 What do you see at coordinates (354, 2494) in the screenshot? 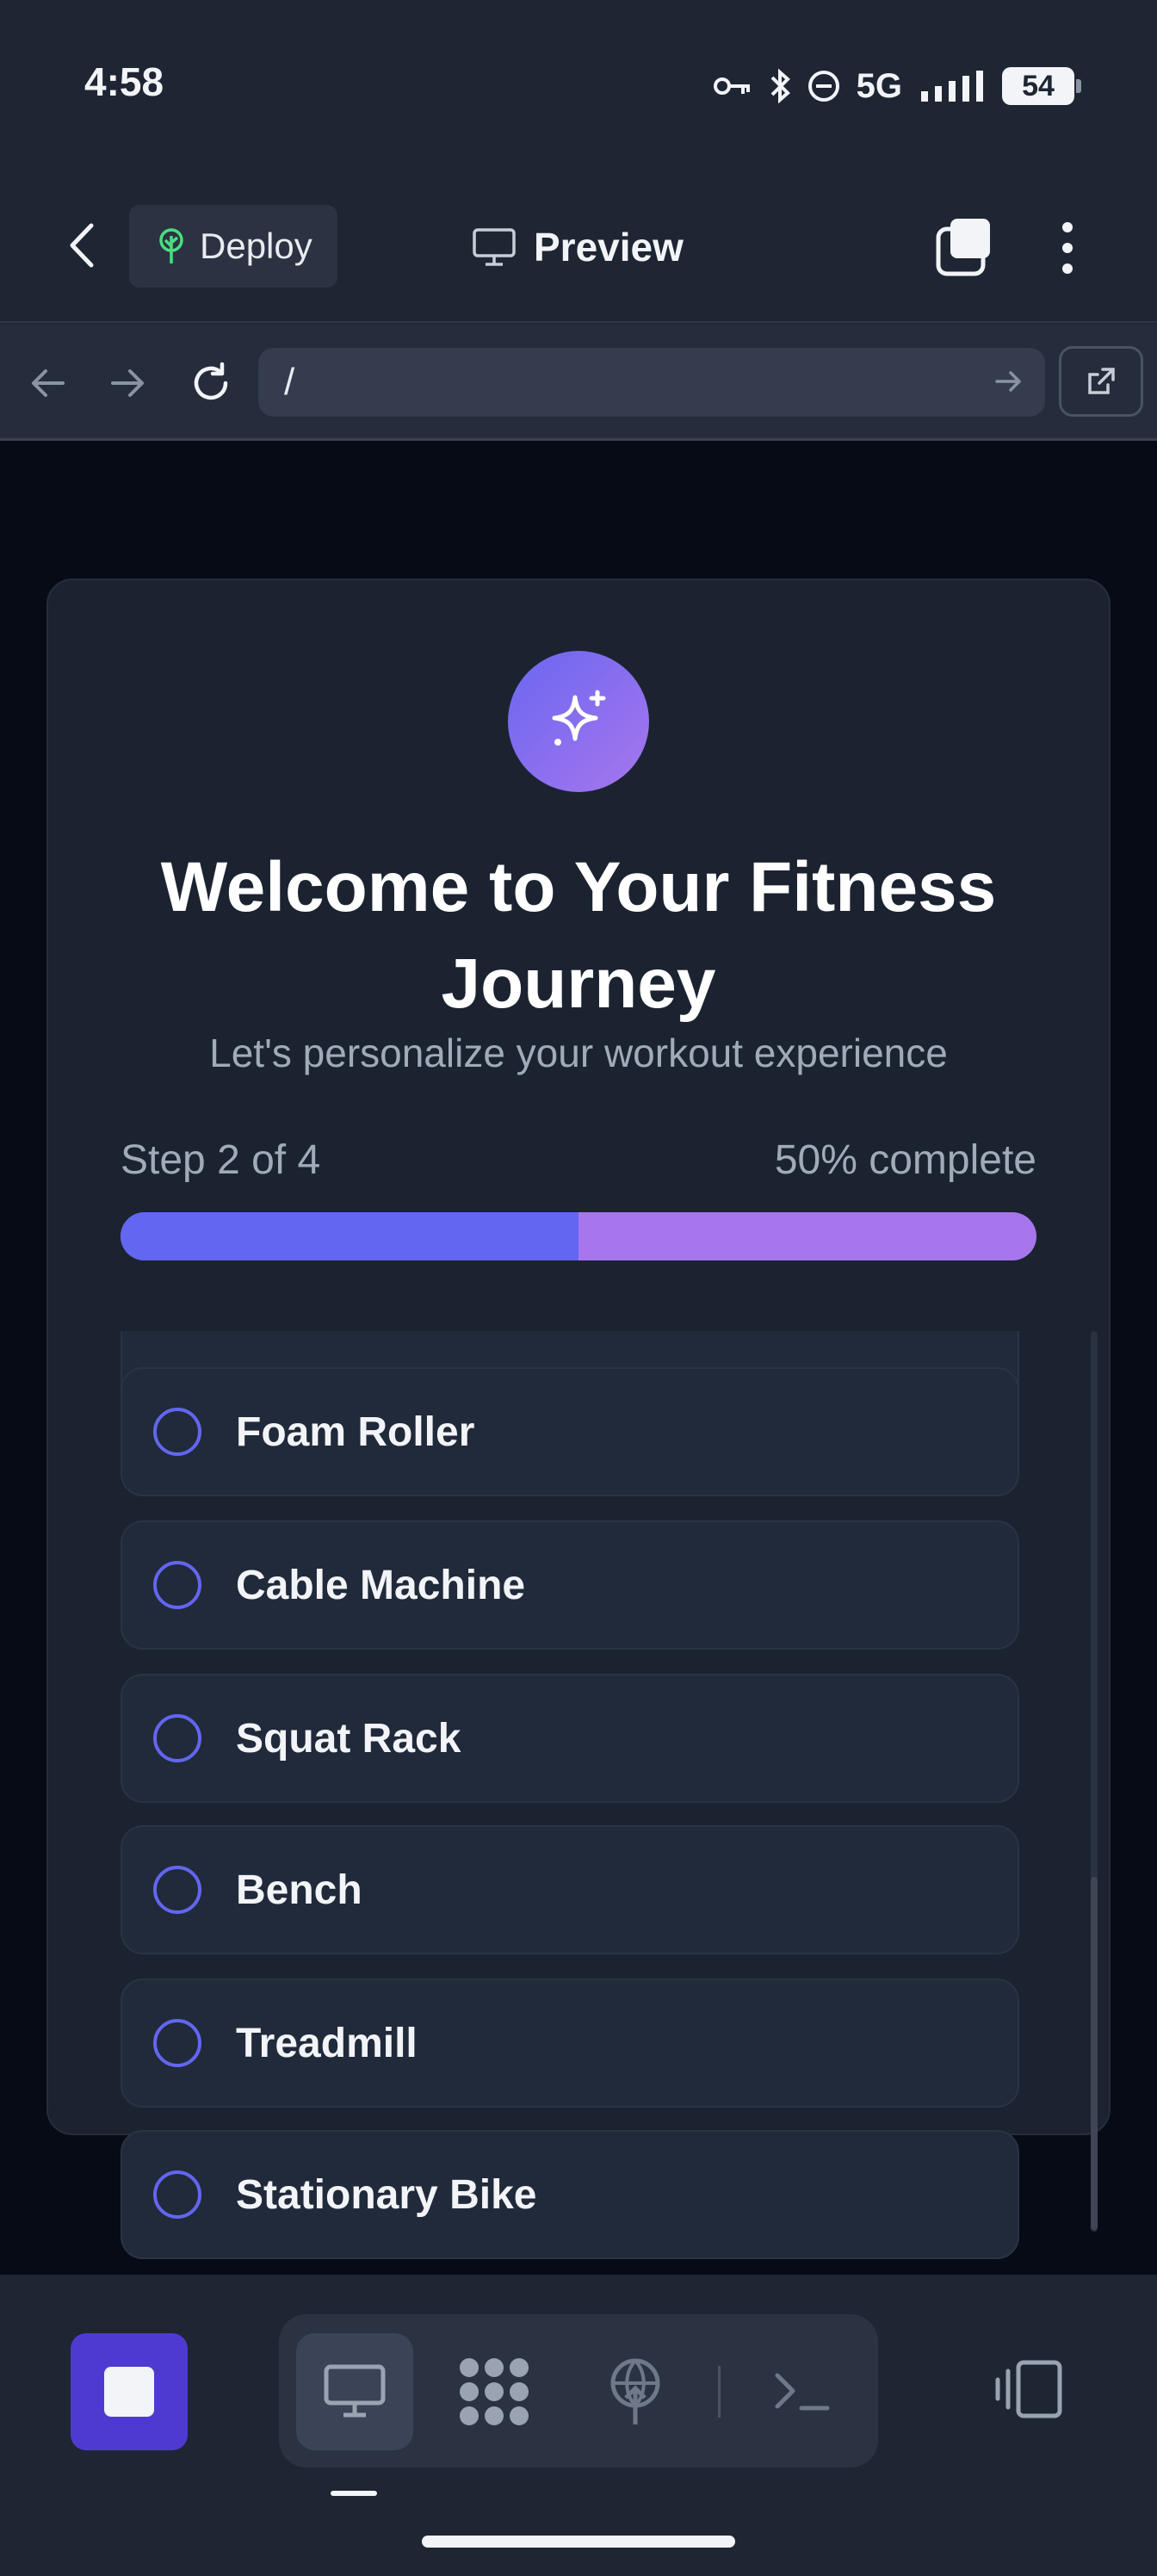
I see `active-tab-indicator` at bounding box center [354, 2494].